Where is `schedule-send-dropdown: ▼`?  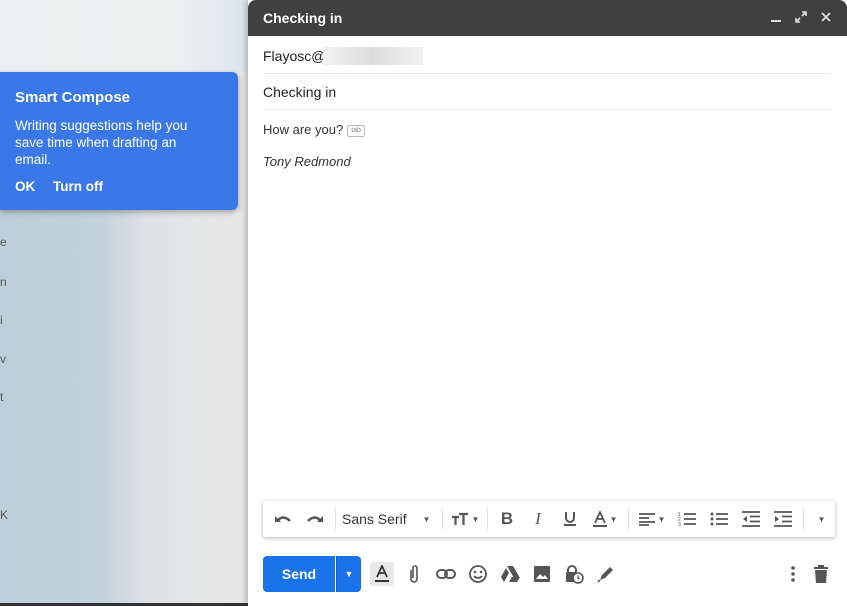
schedule-send-dropdown: ▼ is located at coordinates (348, 574).